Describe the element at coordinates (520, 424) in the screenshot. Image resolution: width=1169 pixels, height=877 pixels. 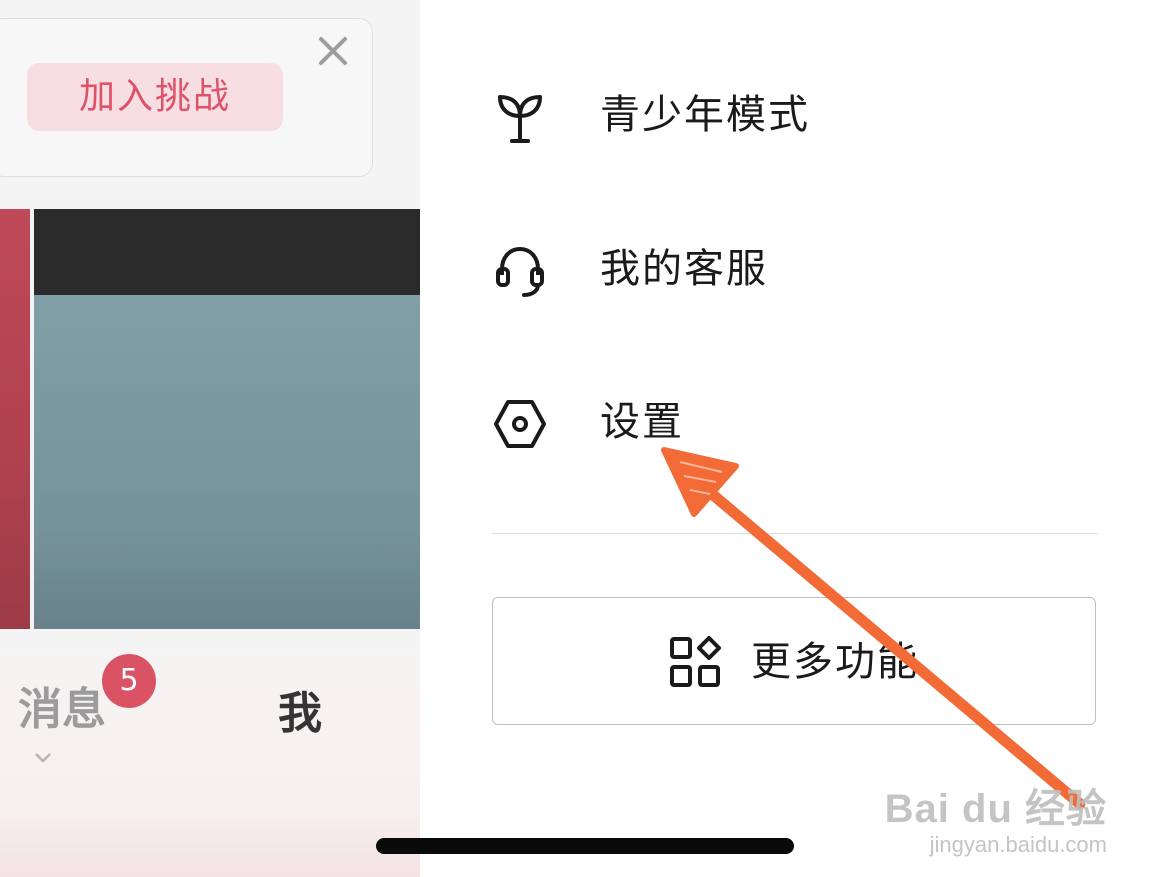
I see `hexagon-settings-icon` at that location.